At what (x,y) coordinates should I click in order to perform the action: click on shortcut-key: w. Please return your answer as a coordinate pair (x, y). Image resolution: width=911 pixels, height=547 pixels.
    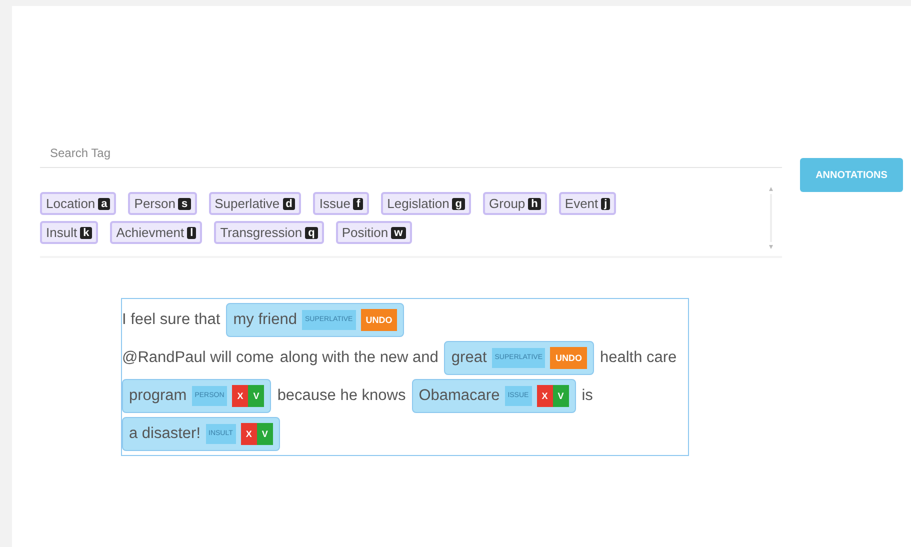
    Looking at the image, I should click on (398, 232).